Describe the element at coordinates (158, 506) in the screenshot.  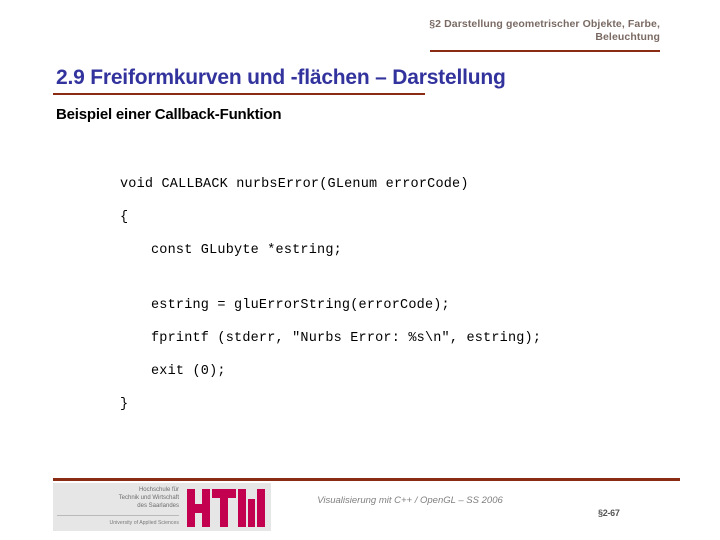
I see `logo-line-3: des Saarlandes` at that location.